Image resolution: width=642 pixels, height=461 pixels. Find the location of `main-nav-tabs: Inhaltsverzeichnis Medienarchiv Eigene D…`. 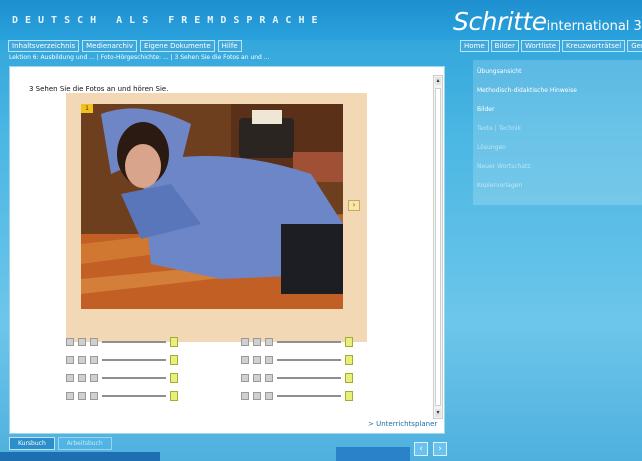

main-nav-tabs: Inhaltsverzeichnis Medienarchiv Eigene D… is located at coordinates (125, 46).